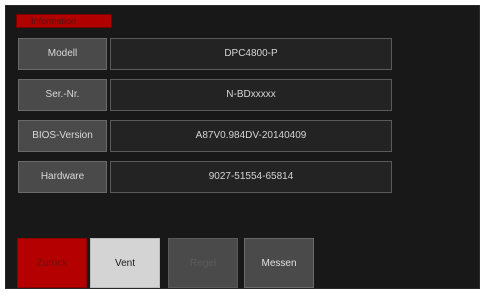 This screenshot has height=292, width=483. I want to click on info-row-serial: Ser.-Nr. N-BDxxxxx, so click(205, 95).